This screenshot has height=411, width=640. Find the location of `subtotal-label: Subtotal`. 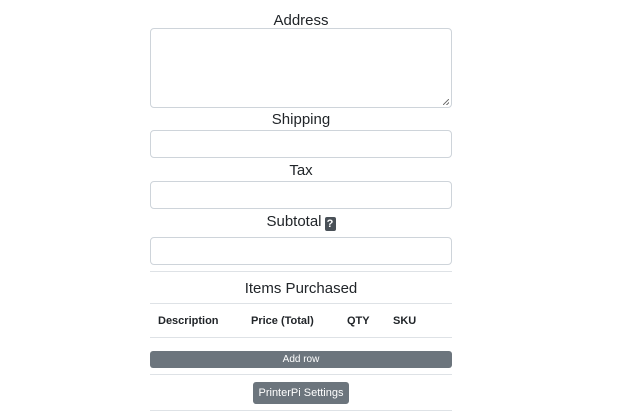

subtotal-label: Subtotal is located at coordinates (294, 221).